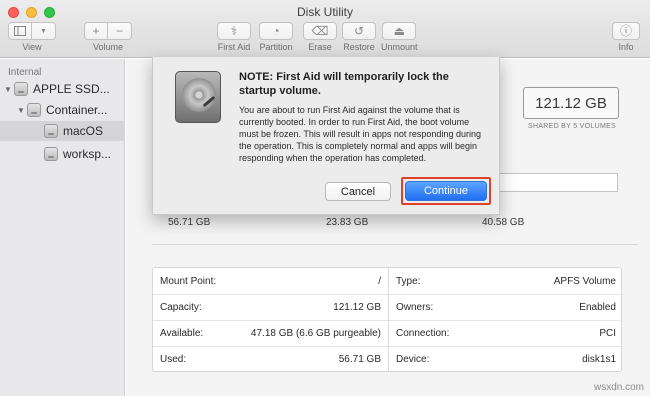  I want to click on info-value: 47.18 GB (6.6 GB purgeable), so click(315, 333).